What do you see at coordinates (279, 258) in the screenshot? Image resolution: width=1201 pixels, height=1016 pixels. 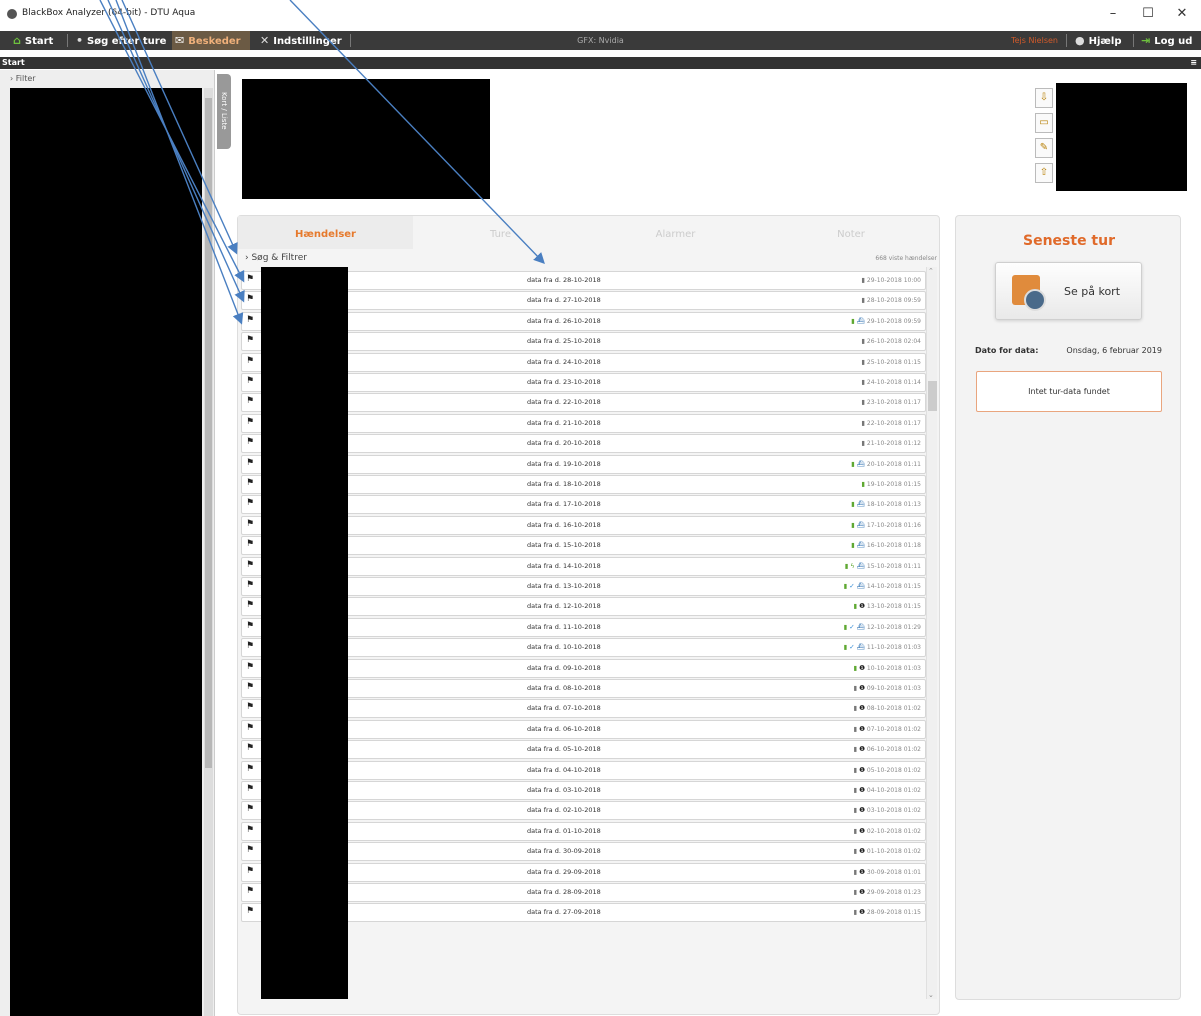 I see `search-filter-label: Søg & Filtrer` at bounding box center [279, 258].